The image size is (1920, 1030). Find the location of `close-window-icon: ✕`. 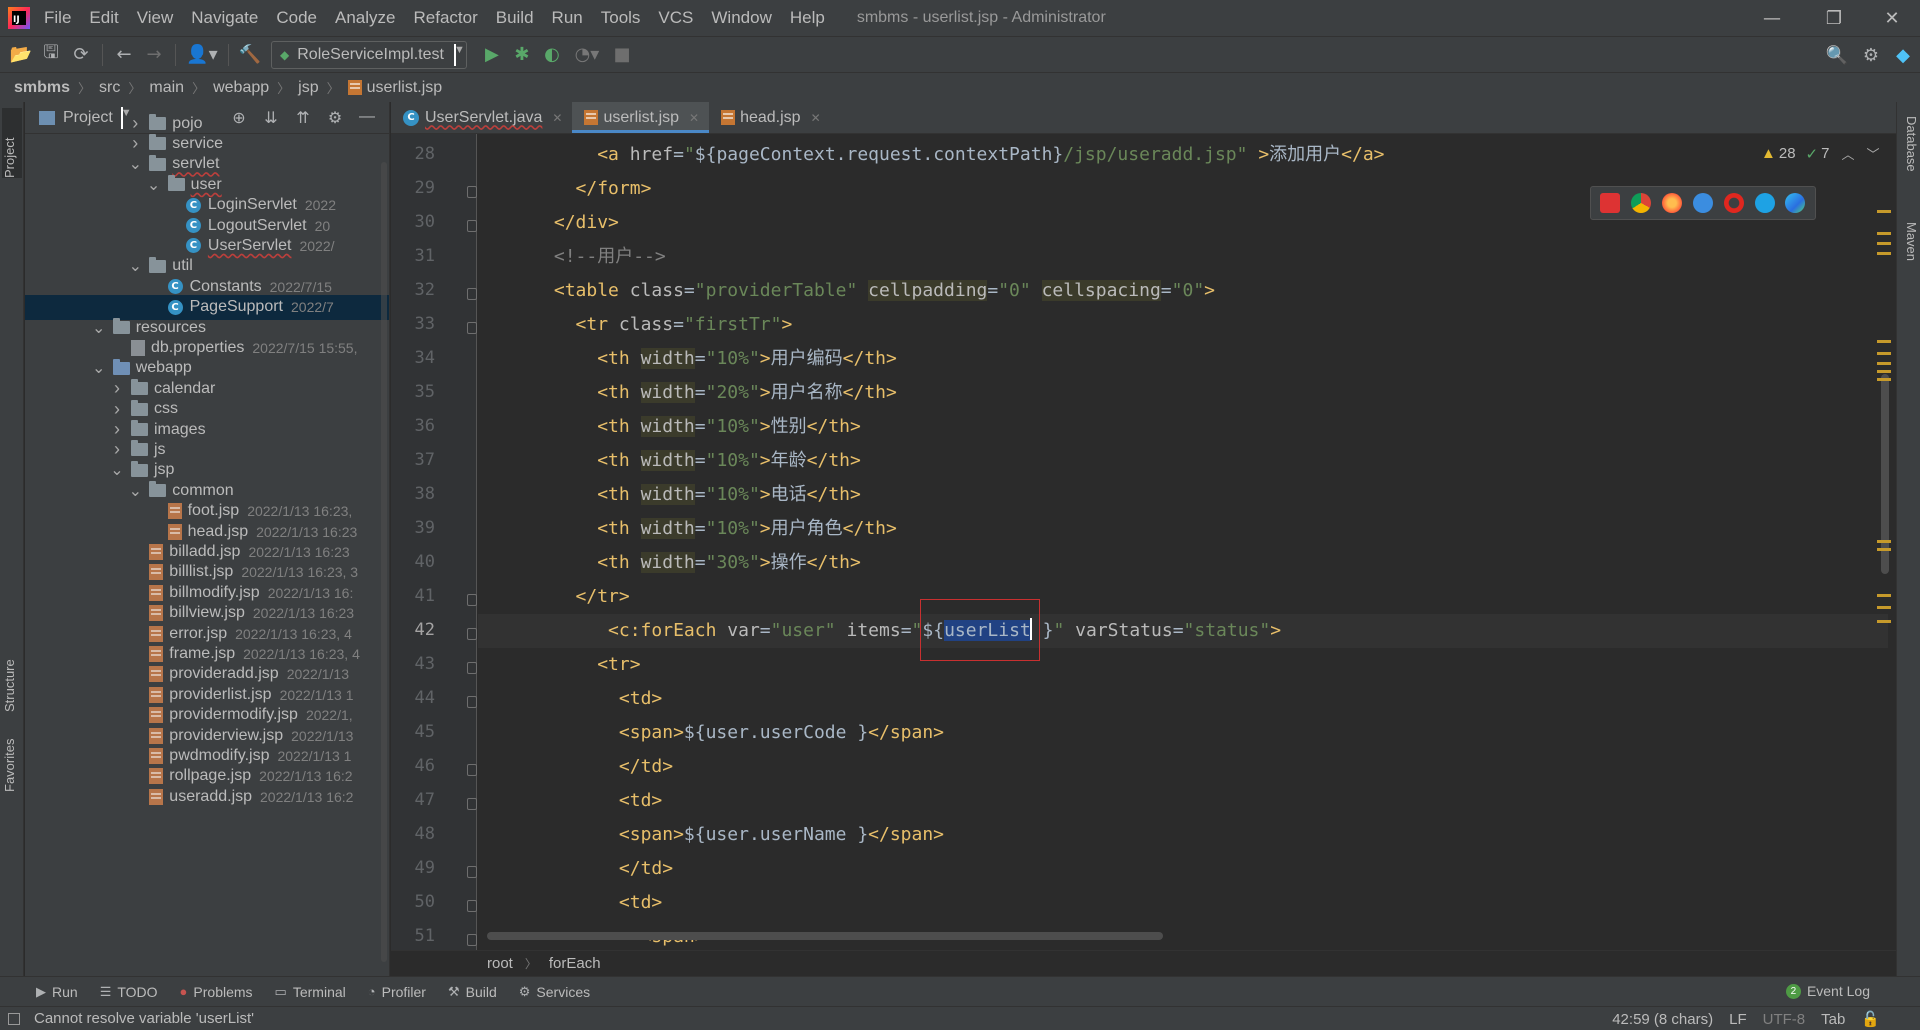

close-window-icon: ✕ is located at coordinates (1892, 18).